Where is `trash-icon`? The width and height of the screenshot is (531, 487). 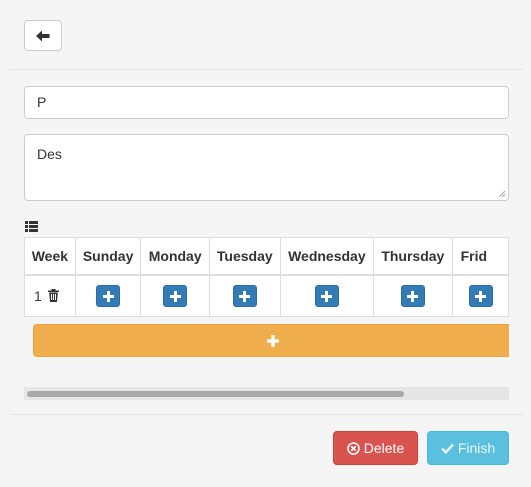
trash-icon is located at coordinates (53, 295).